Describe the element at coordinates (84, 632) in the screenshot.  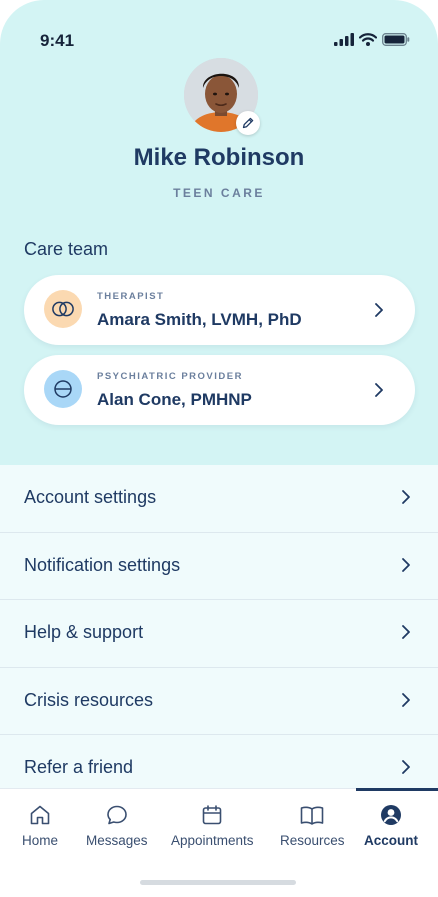
I see `menu-item-label: Help & support` at that location.